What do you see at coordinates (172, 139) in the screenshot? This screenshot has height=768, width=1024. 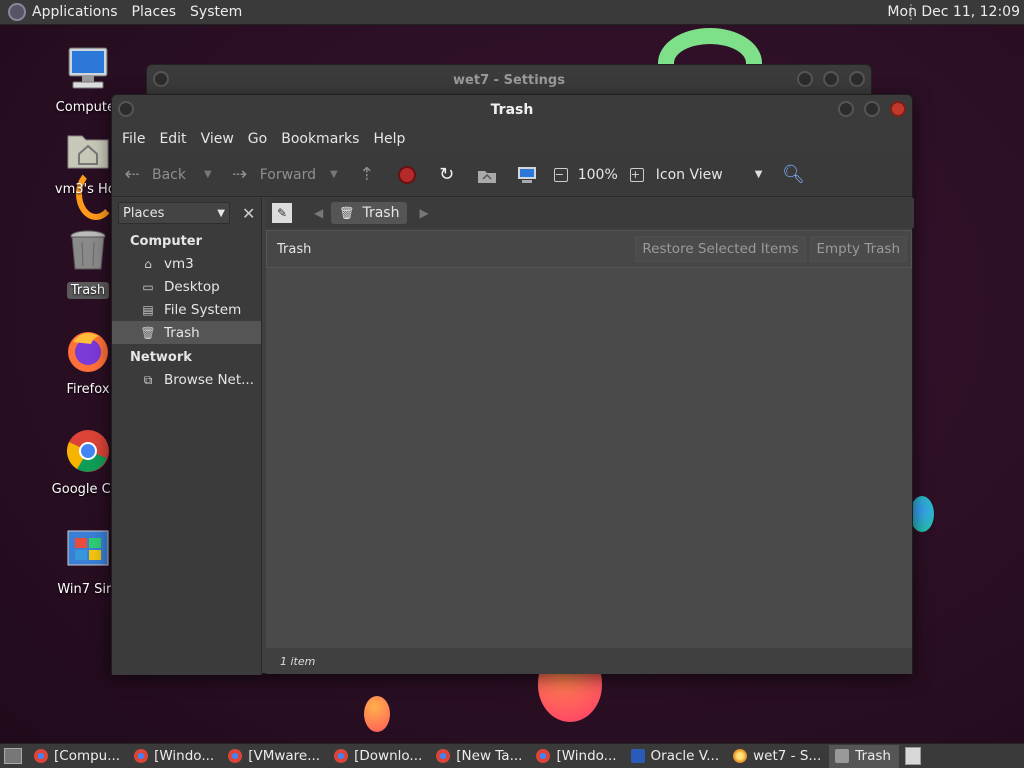 I see `menu-edit: Edit` at bounding box center [172, 139].